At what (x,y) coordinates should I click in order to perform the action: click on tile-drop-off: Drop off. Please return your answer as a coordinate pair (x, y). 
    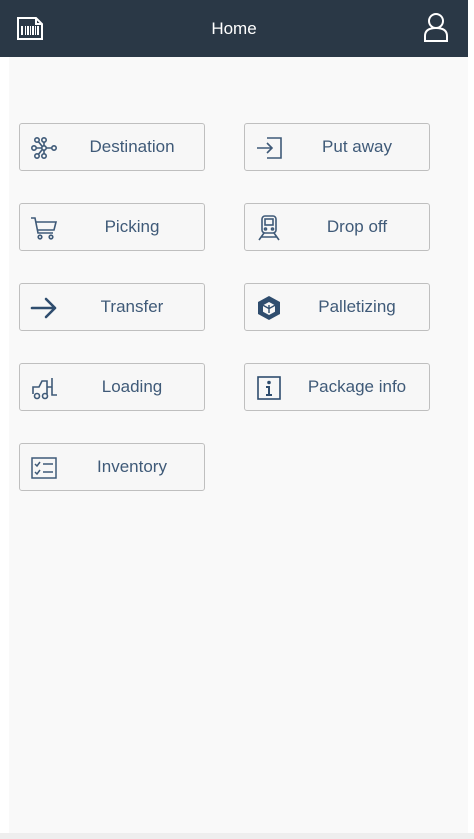
    Looking at the image, I should click on (337, 227).